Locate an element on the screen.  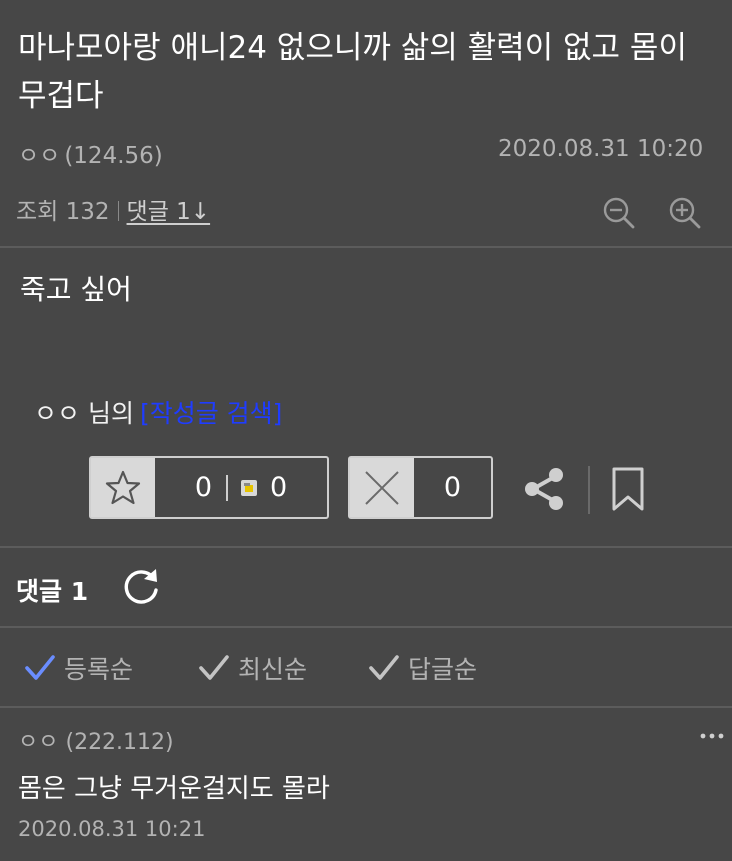
comment-text: 몸은 그냥 무거운걸지도 몰라 is located at coordinates (174, 789).